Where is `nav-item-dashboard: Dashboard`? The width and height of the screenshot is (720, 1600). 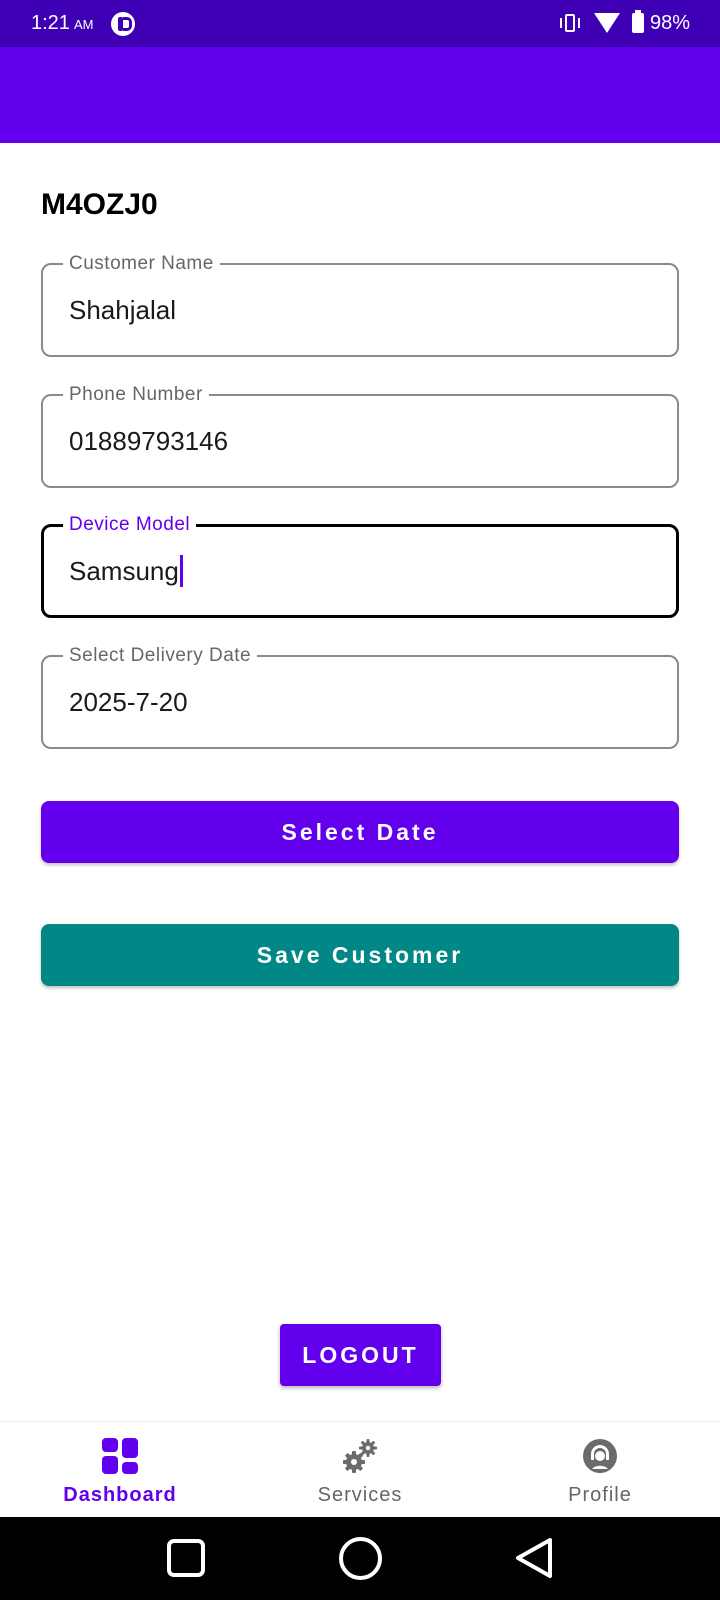 nav-item-dashboard: Dashboard is located at coordinates (120, 1470).